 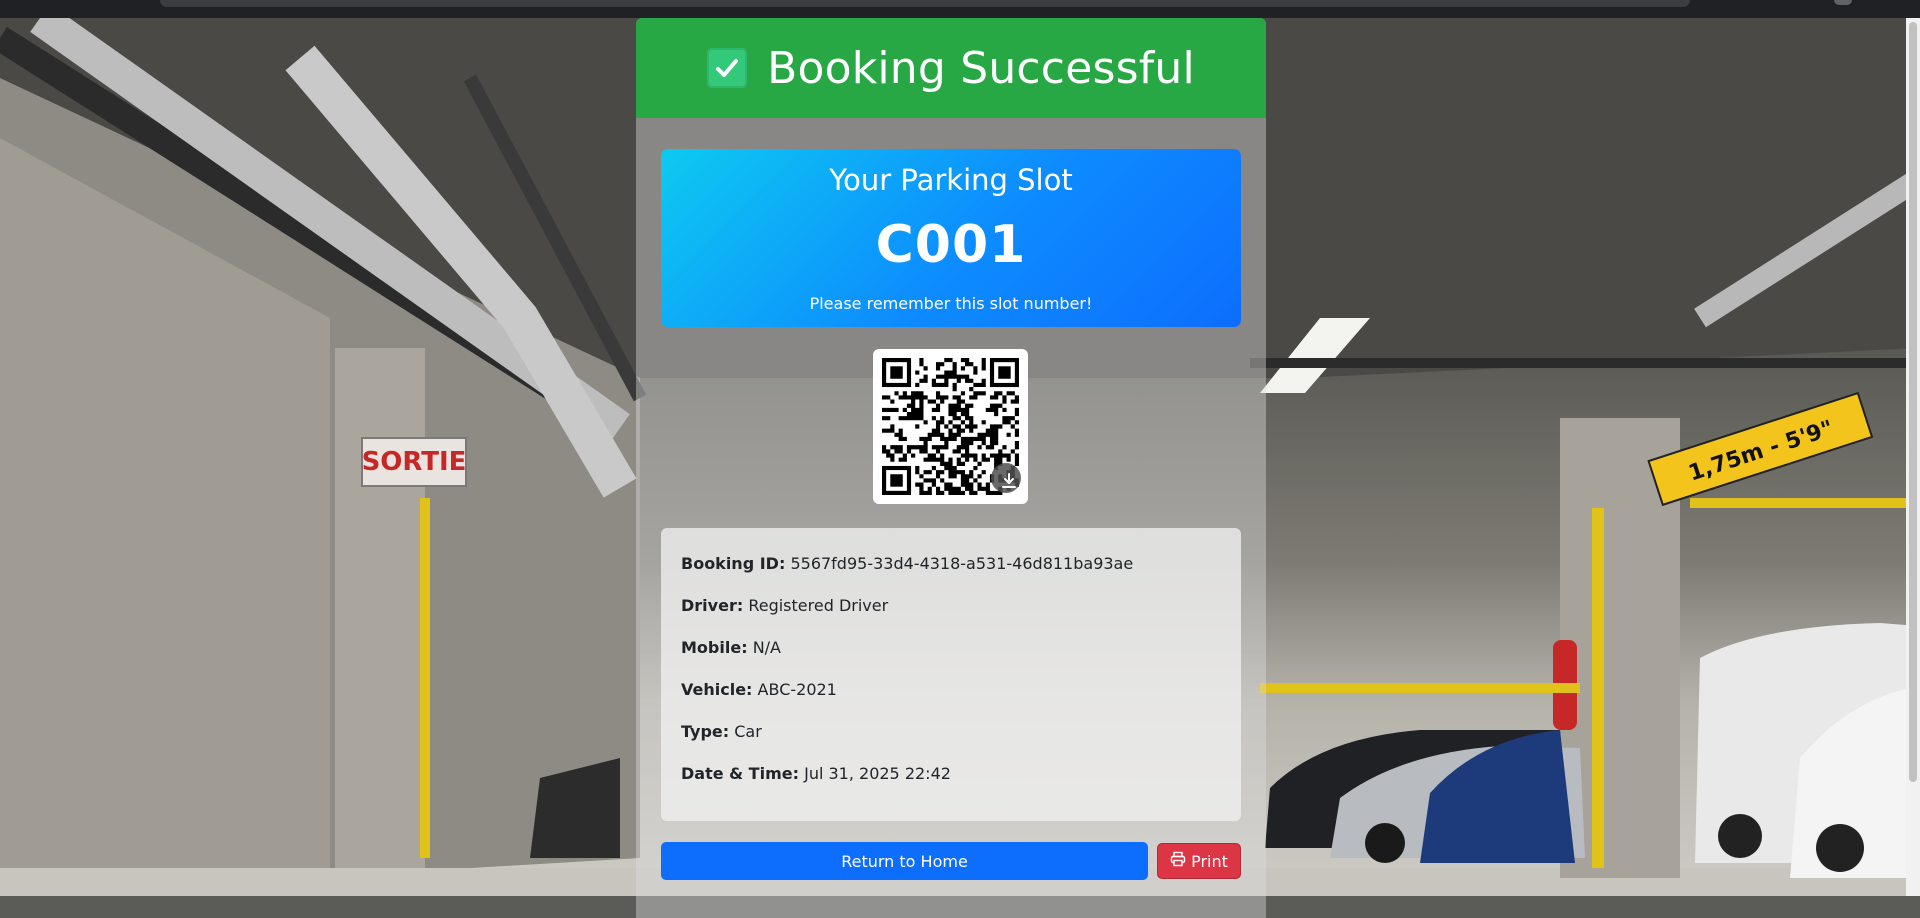 I want to click on detail-label: Mobile:, so click(x=714, y=647).